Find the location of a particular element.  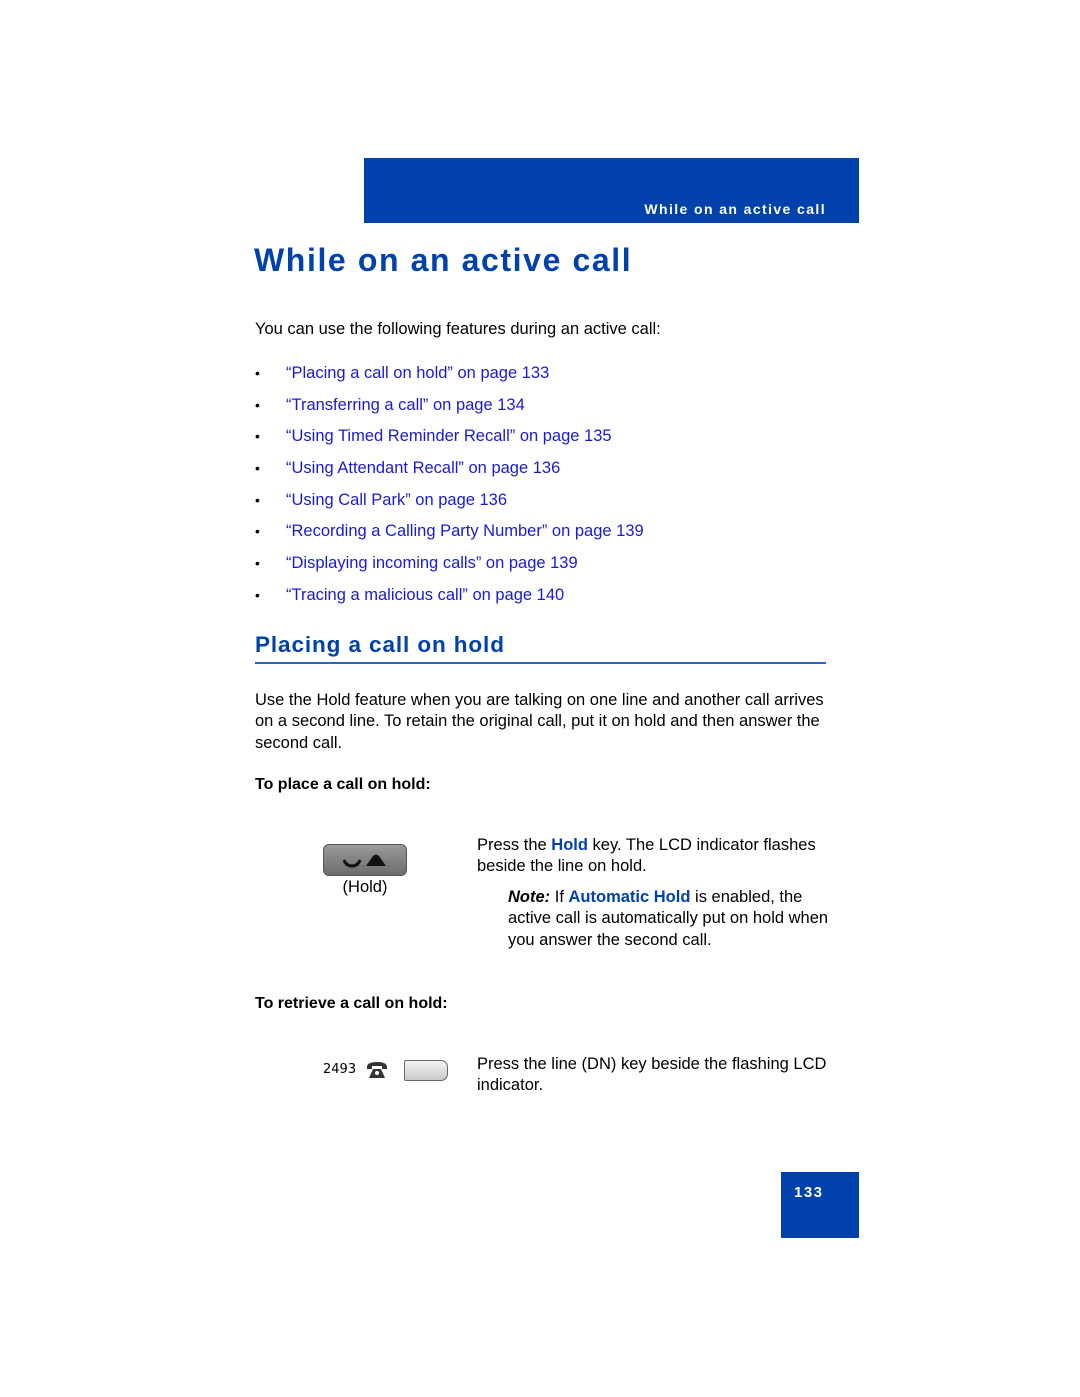

section-divider is located at coordinates (540, 663).